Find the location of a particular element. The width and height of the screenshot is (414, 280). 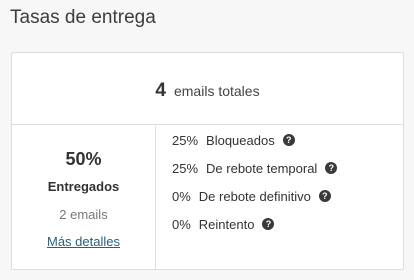

delivered-percent: 50% is located at coordinates (83, 159).